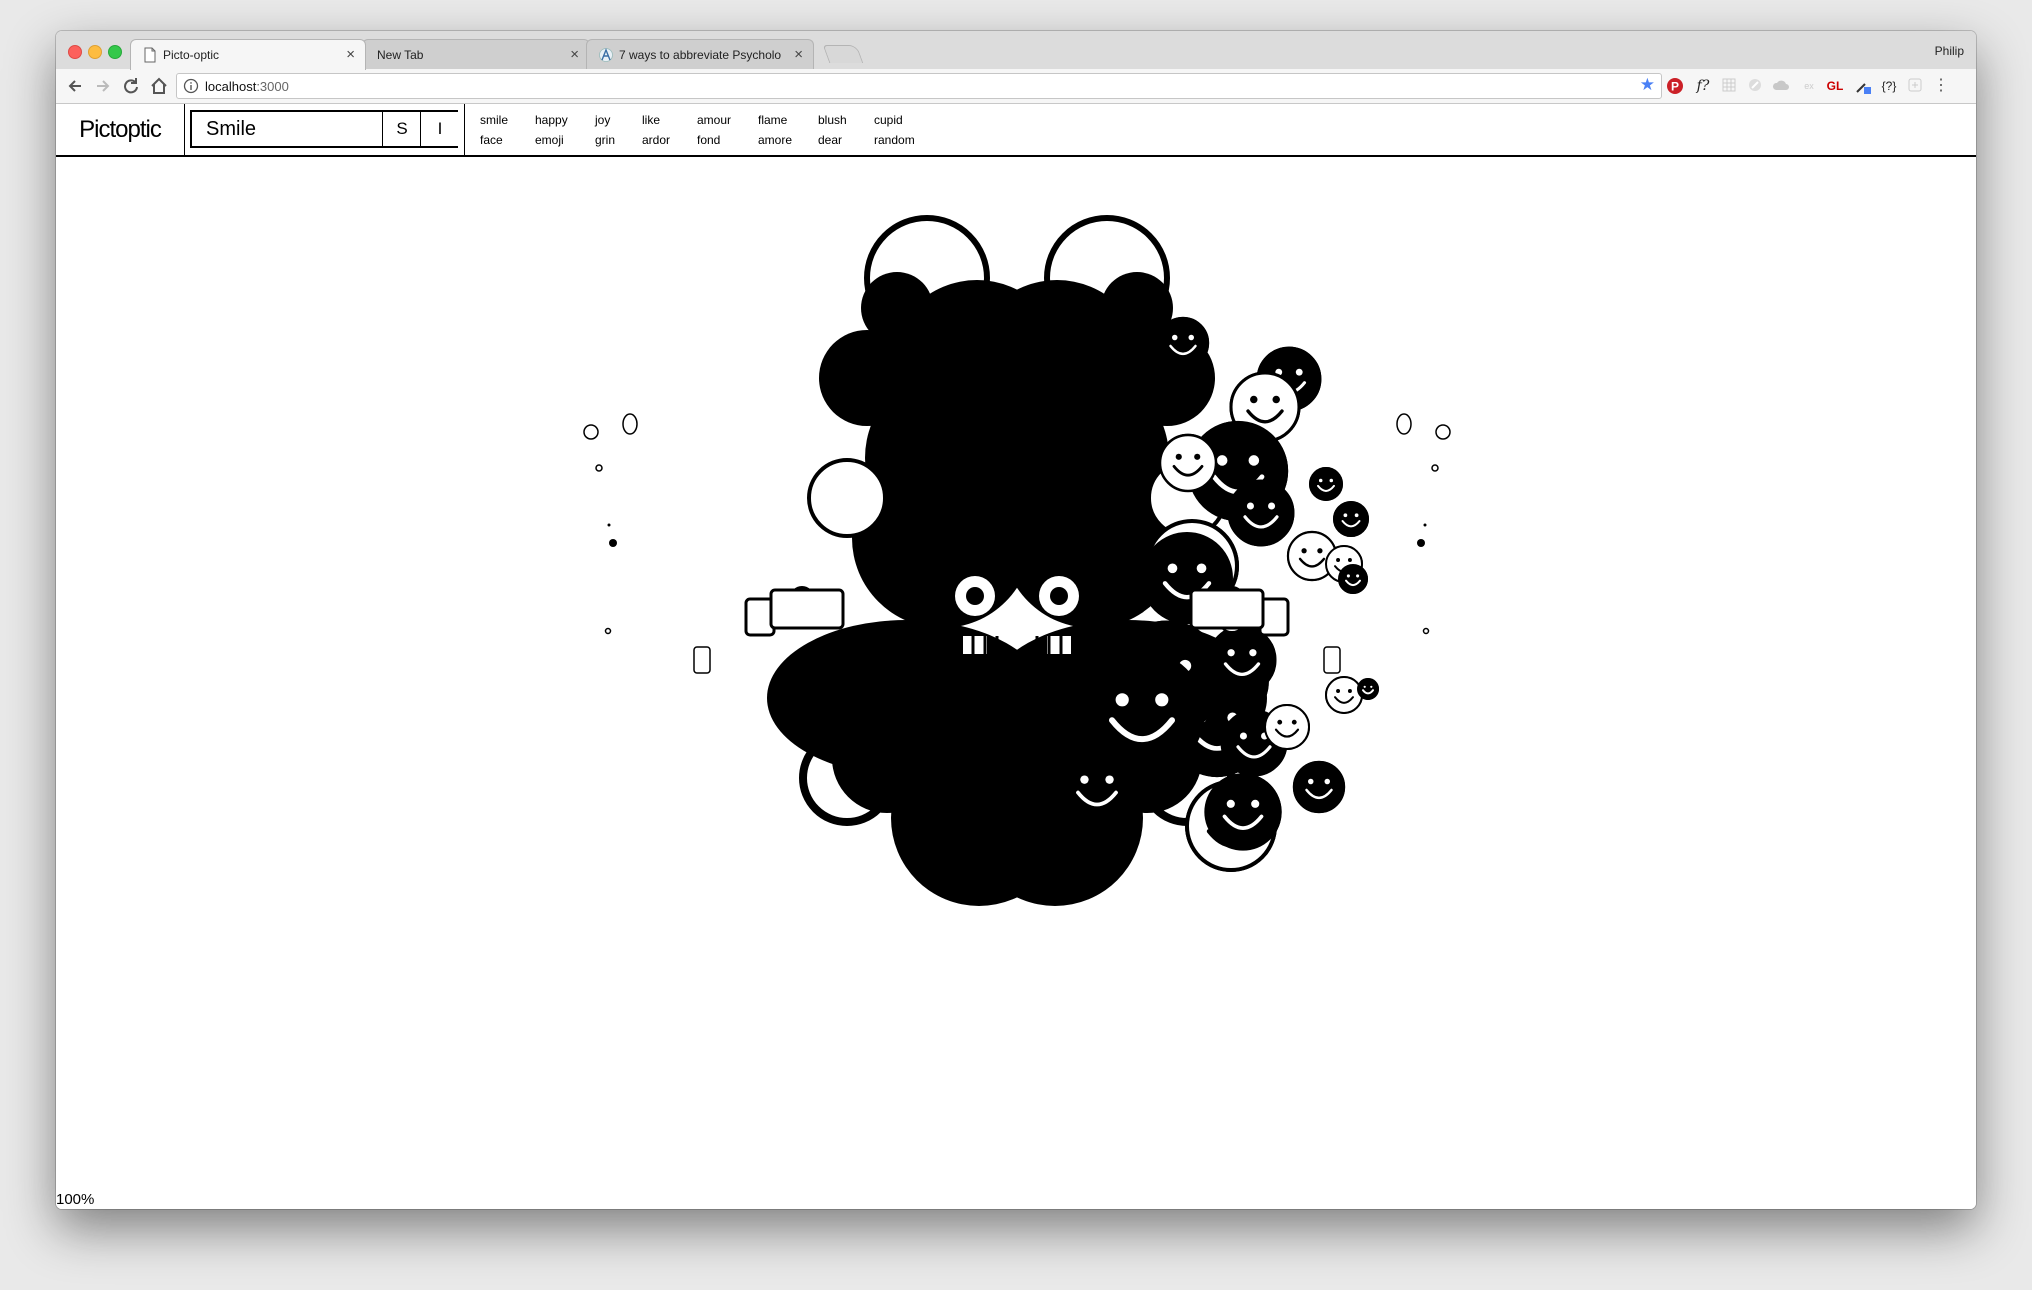 This screenshot has width=2032, height=1290. I want to click on tab-title: 7 ways to abbreviate Psycholo, so click(700, 55).